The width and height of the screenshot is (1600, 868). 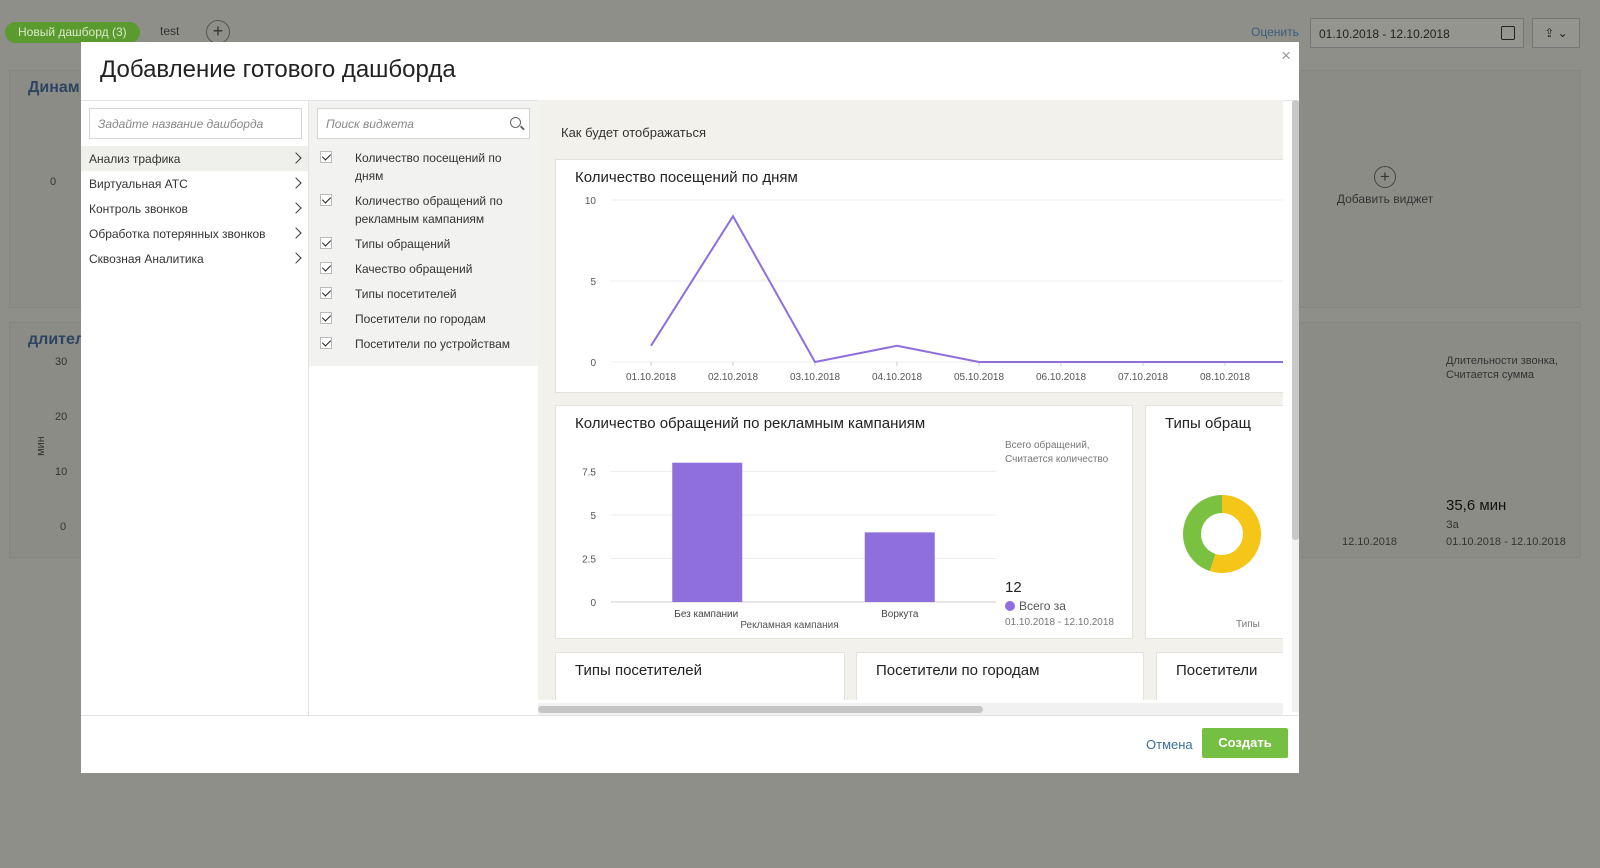 What do you see at coordinates (423, 245) in the screenshot?
I see `widget-item: Типы обращений` at bounding box center [423, 245].